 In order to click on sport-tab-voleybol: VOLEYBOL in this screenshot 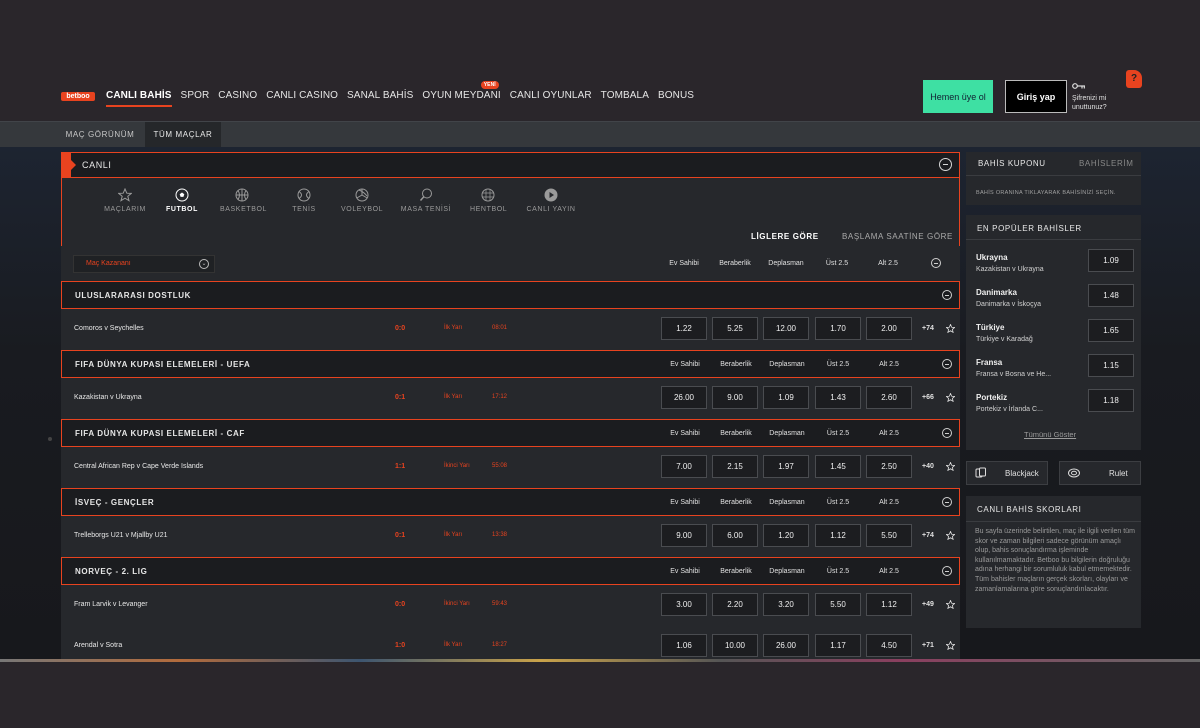, I will do `click(362, 200)`.